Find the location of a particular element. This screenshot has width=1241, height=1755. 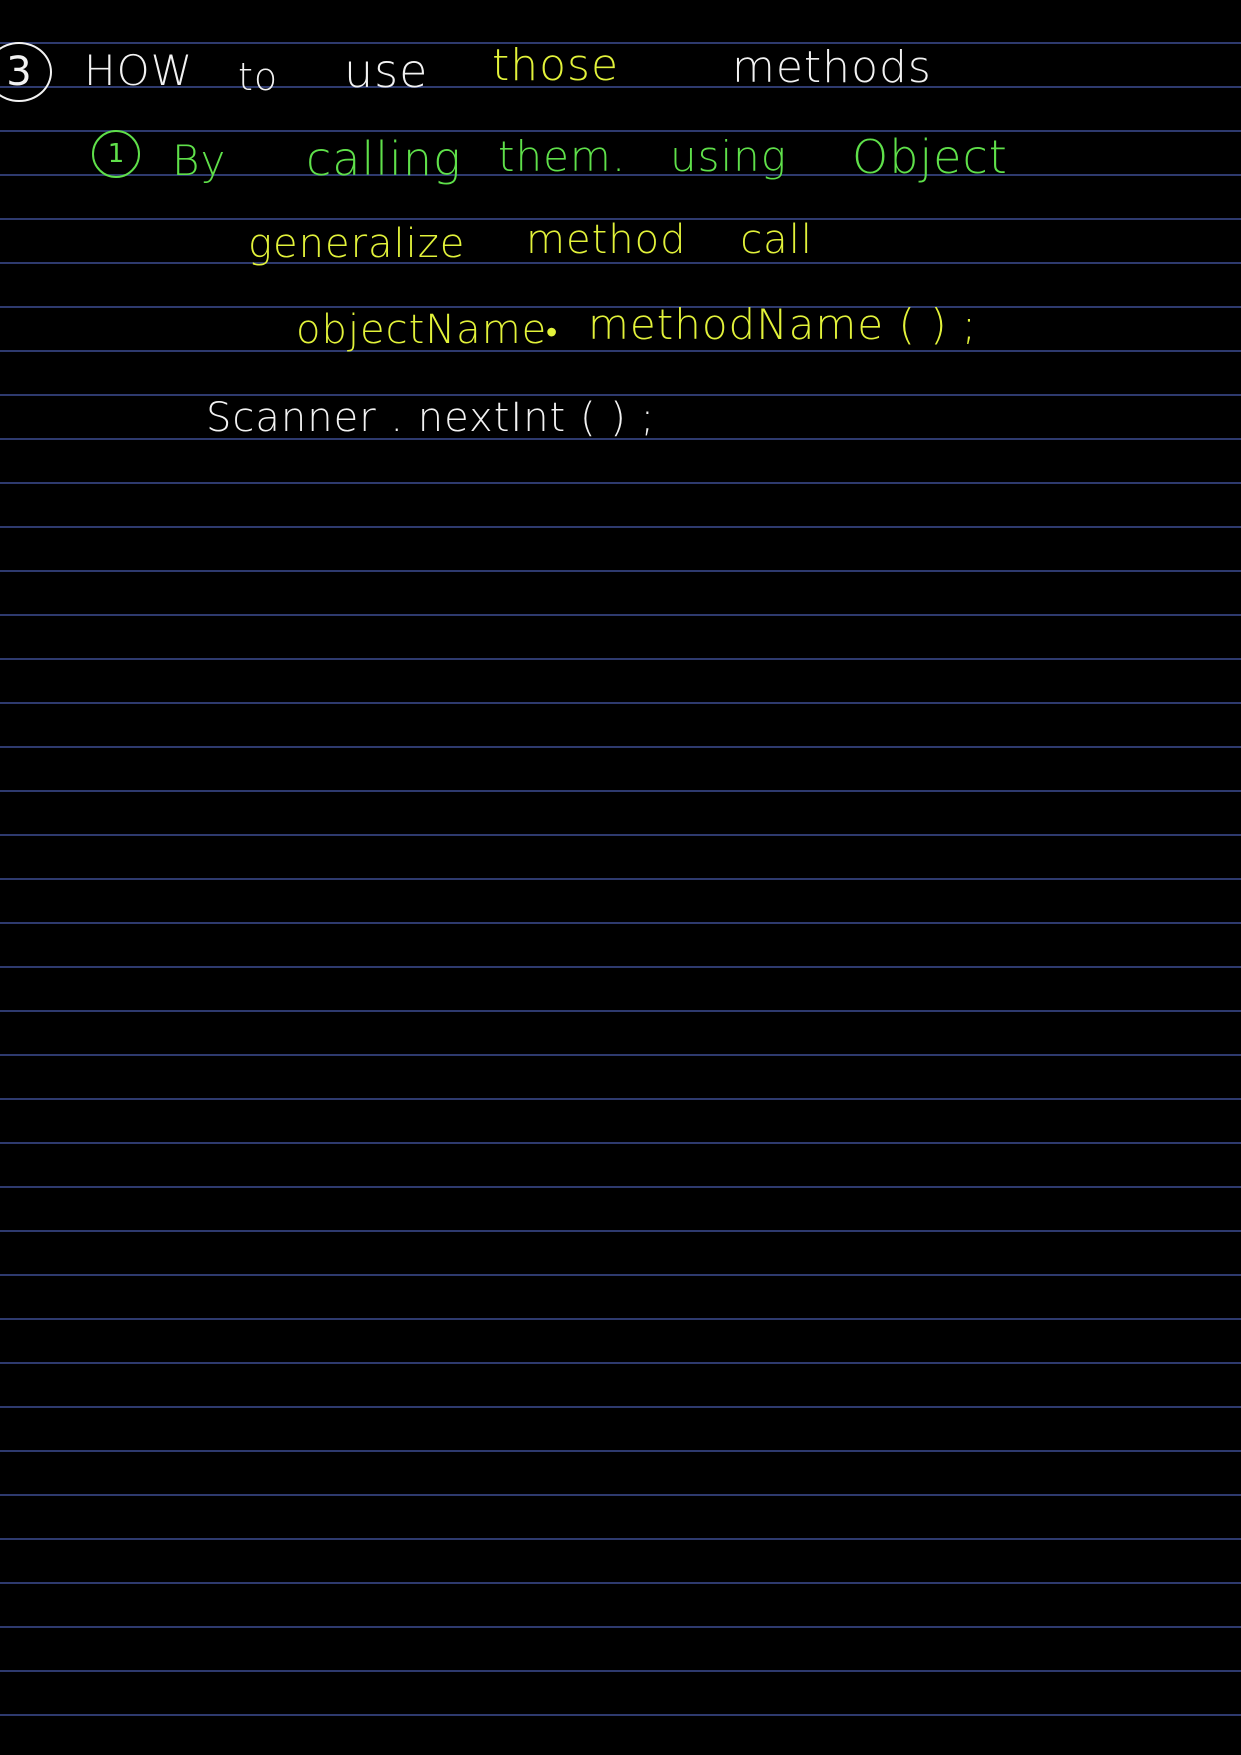

circled-number-3: 3 is located at coordinates (26, 72).